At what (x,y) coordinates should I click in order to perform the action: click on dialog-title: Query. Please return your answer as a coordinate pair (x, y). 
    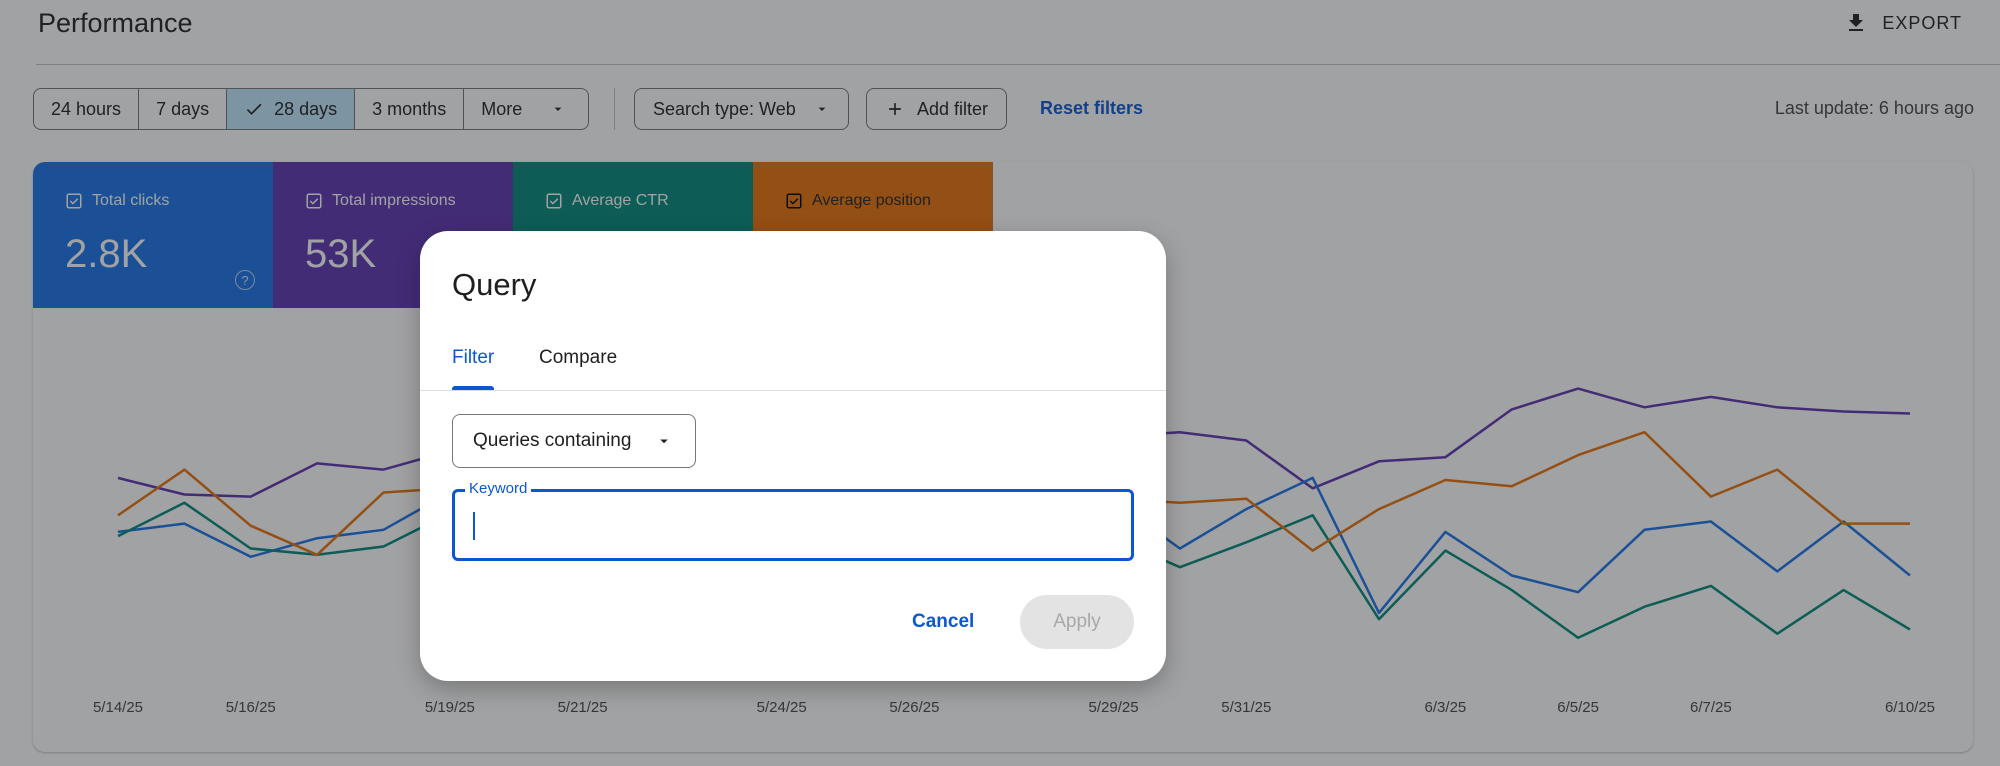
    Looking at the image, I should click on (494, 284).